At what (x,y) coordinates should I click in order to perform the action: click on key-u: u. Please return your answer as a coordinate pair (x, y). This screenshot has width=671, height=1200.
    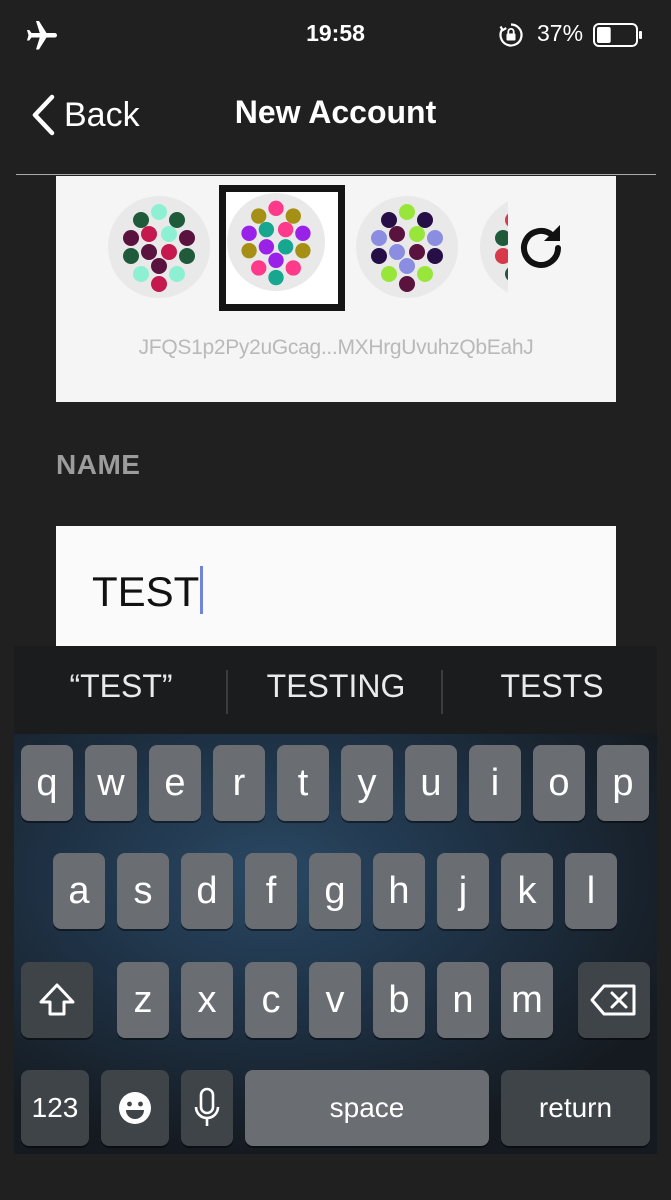
    Looking at the image, I should click on (431, 783).